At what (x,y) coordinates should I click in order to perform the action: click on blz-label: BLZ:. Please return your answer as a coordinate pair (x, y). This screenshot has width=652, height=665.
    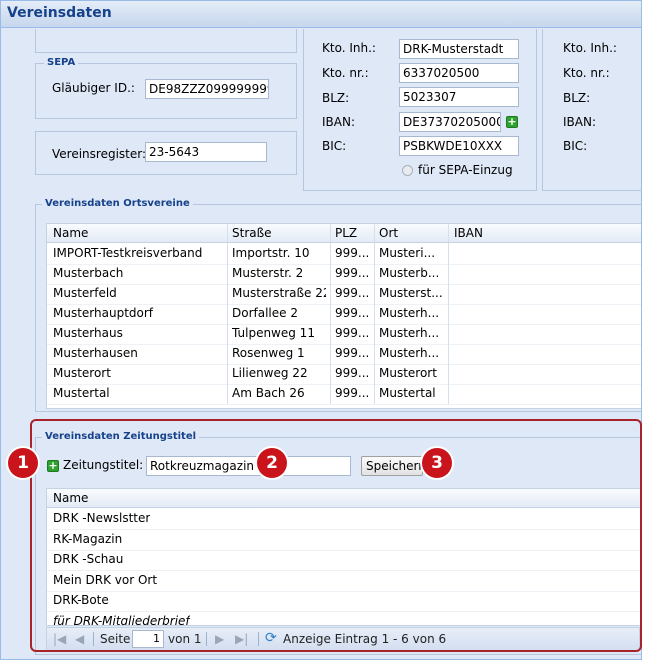
    Looking at the image, I should click on (336, 98).